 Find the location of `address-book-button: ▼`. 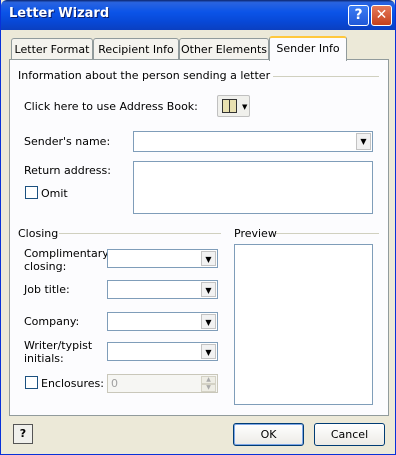

address-book-button: ▼ is located at coordinates (233, 106).